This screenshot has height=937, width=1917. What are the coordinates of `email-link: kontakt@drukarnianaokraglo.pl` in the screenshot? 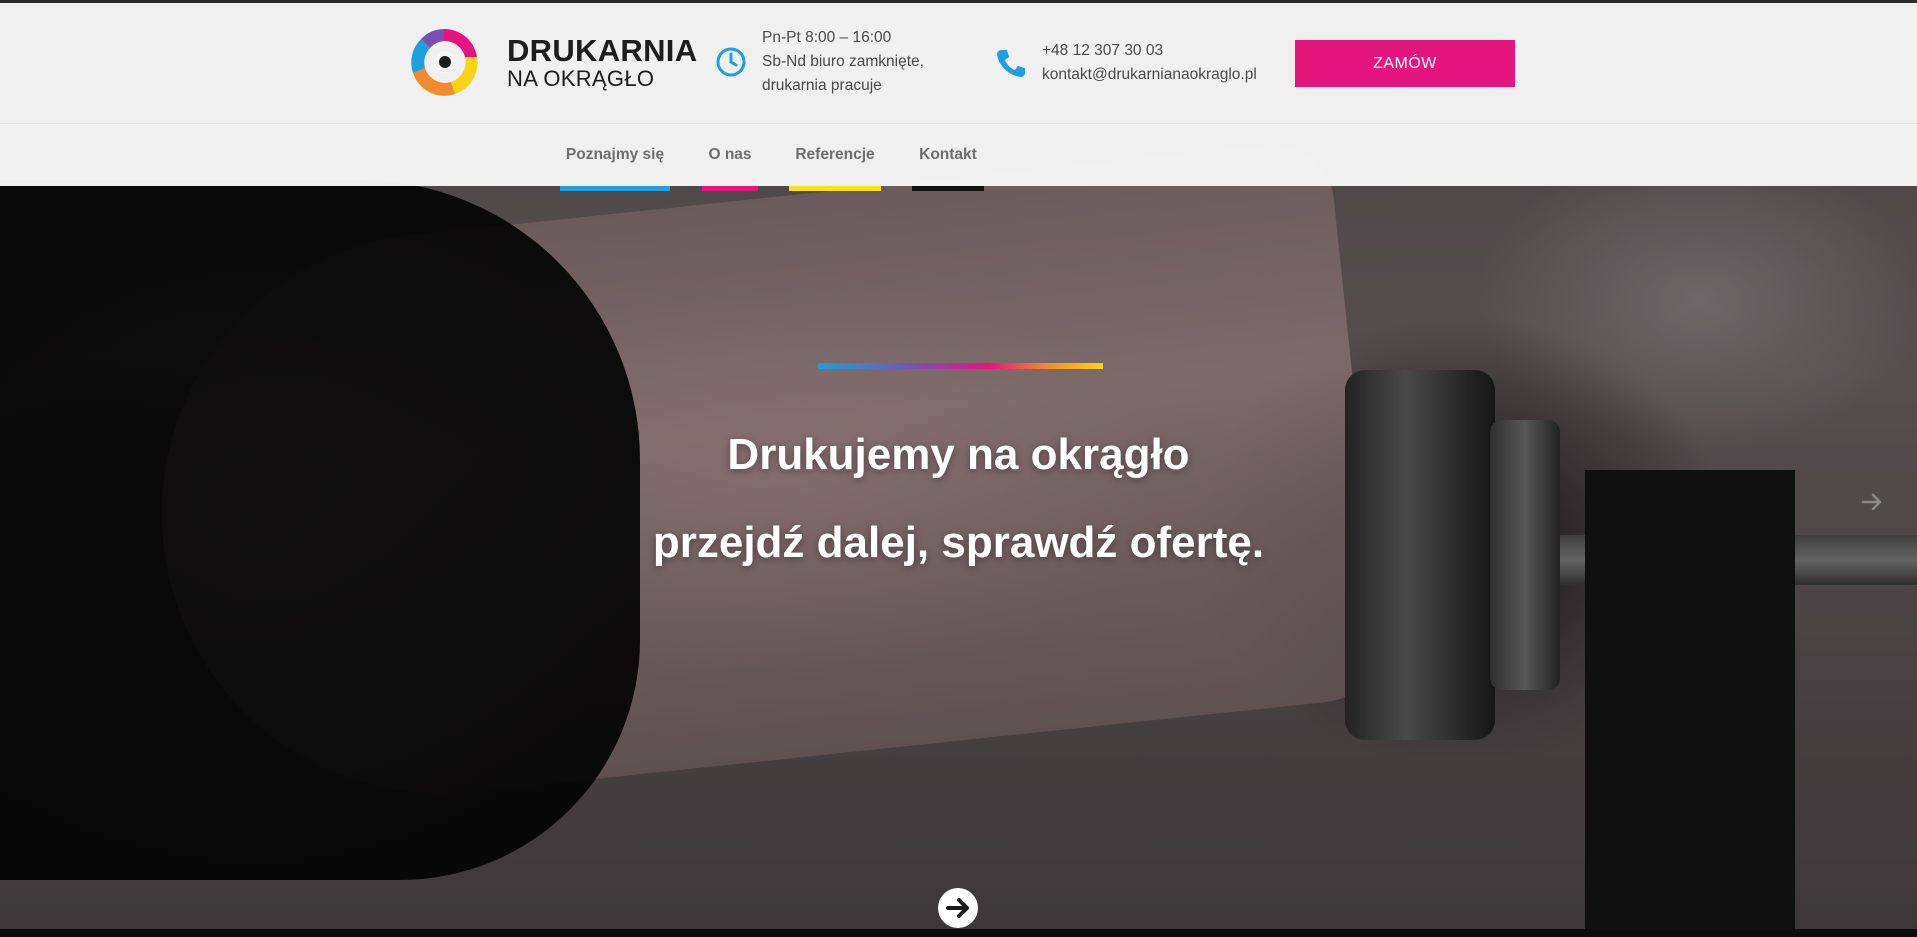 It's located at (1149, 75).